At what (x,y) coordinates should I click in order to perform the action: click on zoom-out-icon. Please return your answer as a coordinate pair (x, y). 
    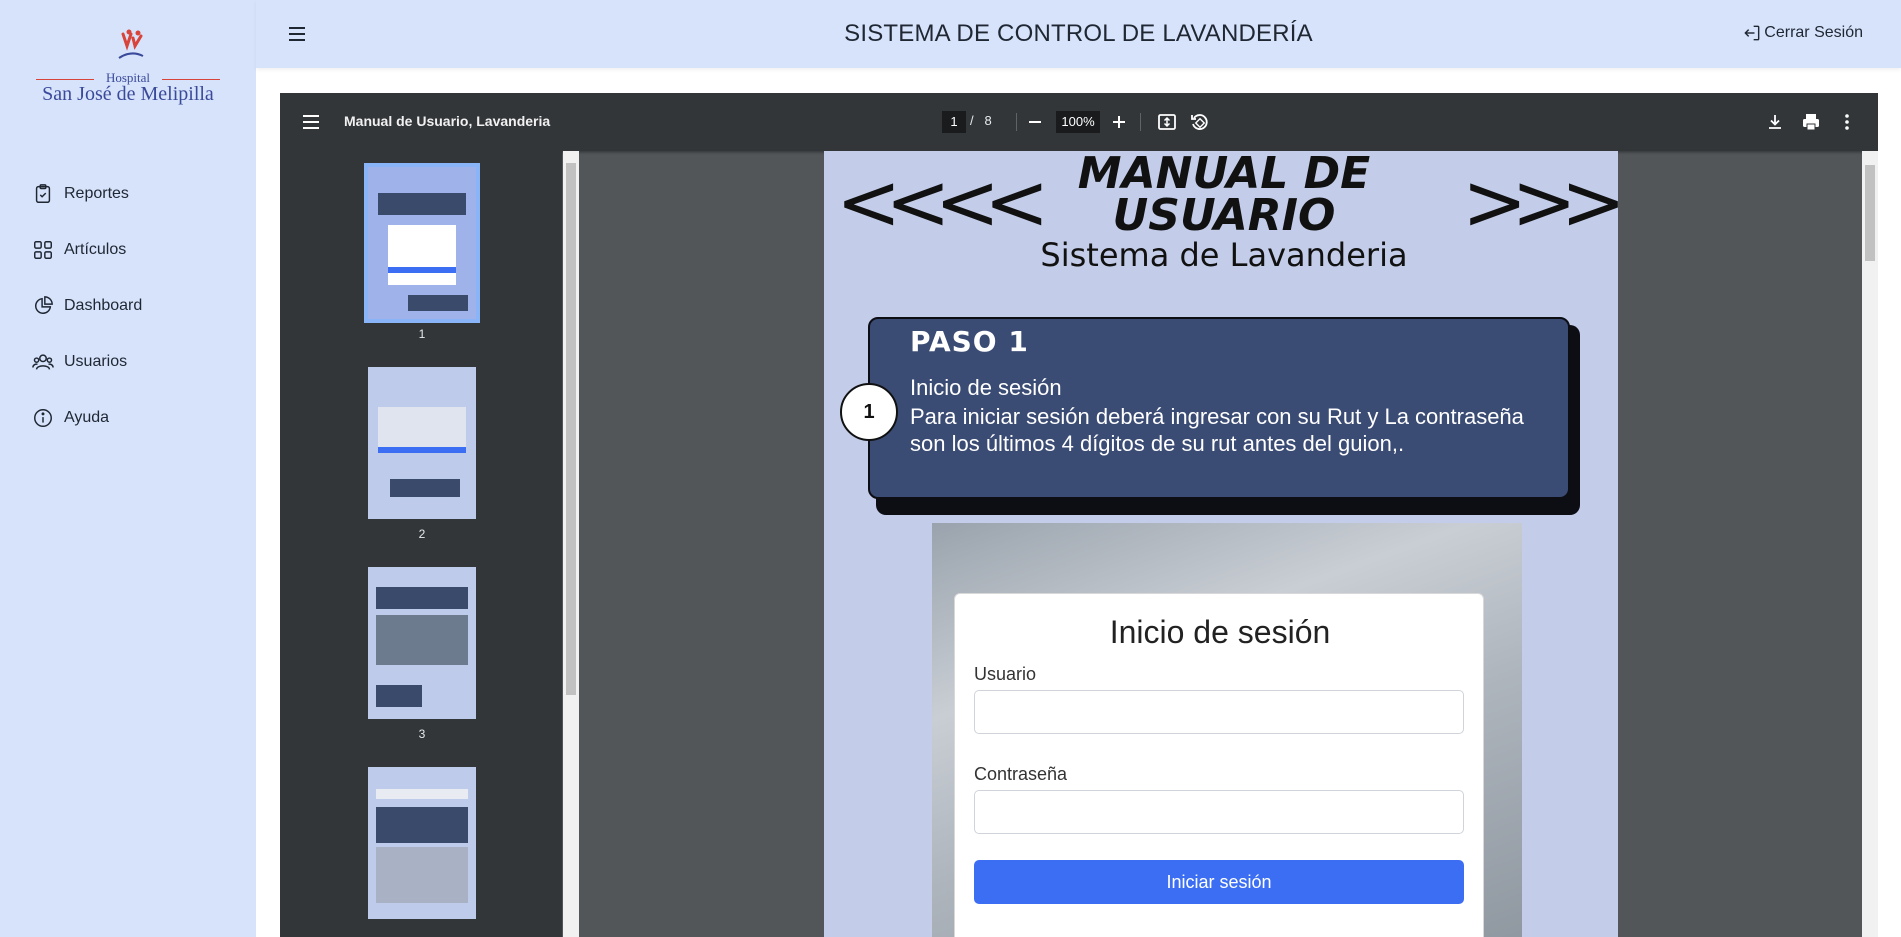
    Looking at the image, I should click on (1035, 122).